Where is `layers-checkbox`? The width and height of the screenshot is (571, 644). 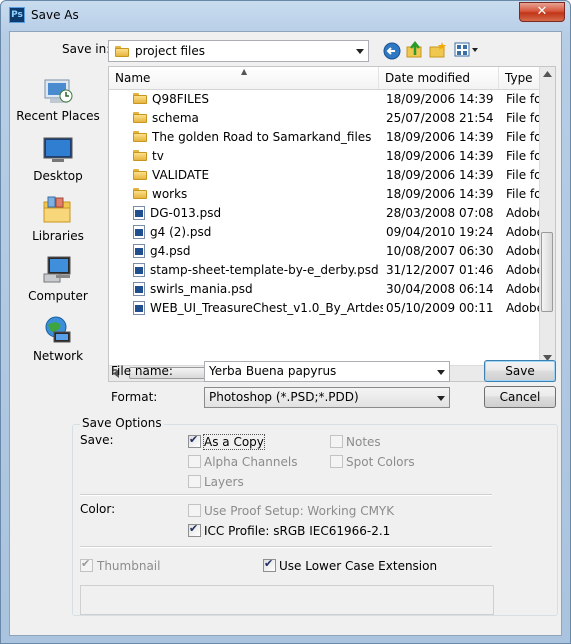
layers-checkbox is located at coordinates (194, 481).